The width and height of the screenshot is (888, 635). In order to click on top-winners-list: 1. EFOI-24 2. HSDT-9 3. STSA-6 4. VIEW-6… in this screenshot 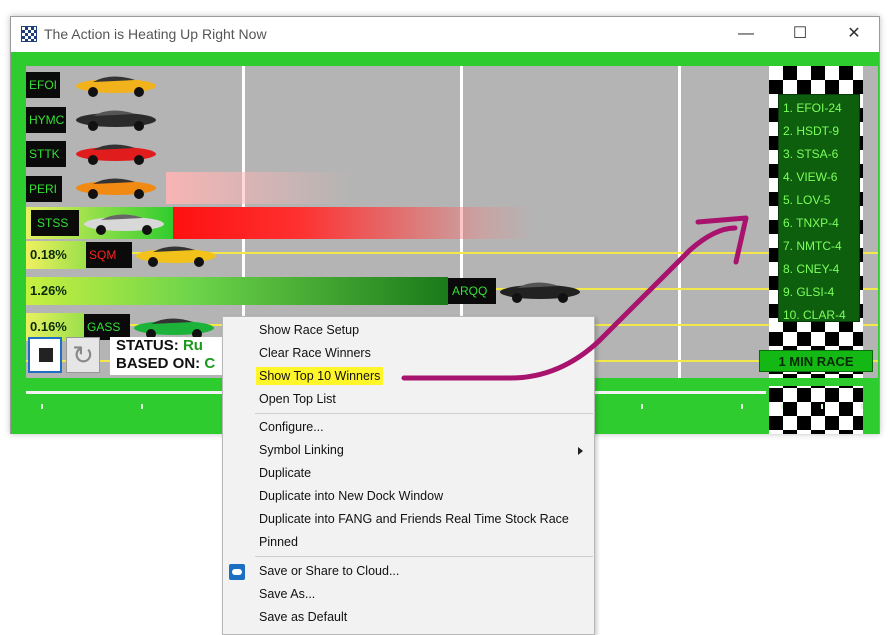, I will do `click(819, 208)`.